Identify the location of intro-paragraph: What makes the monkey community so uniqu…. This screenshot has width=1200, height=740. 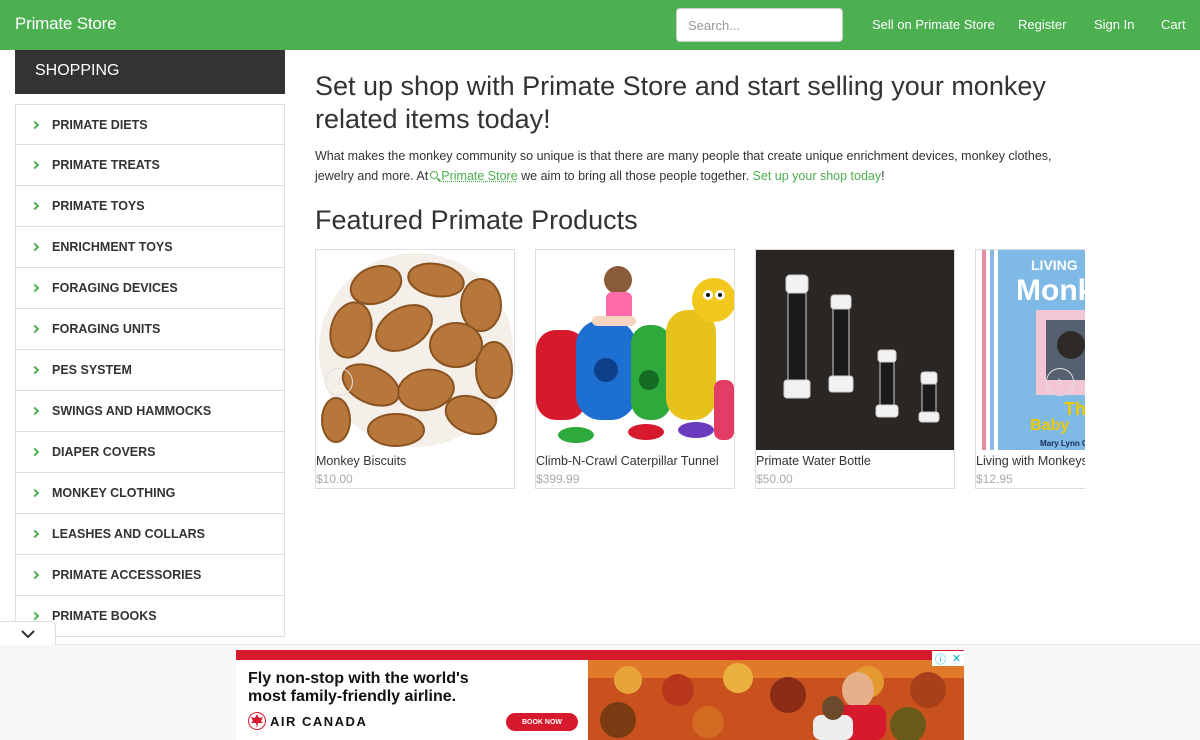
(695, 166).